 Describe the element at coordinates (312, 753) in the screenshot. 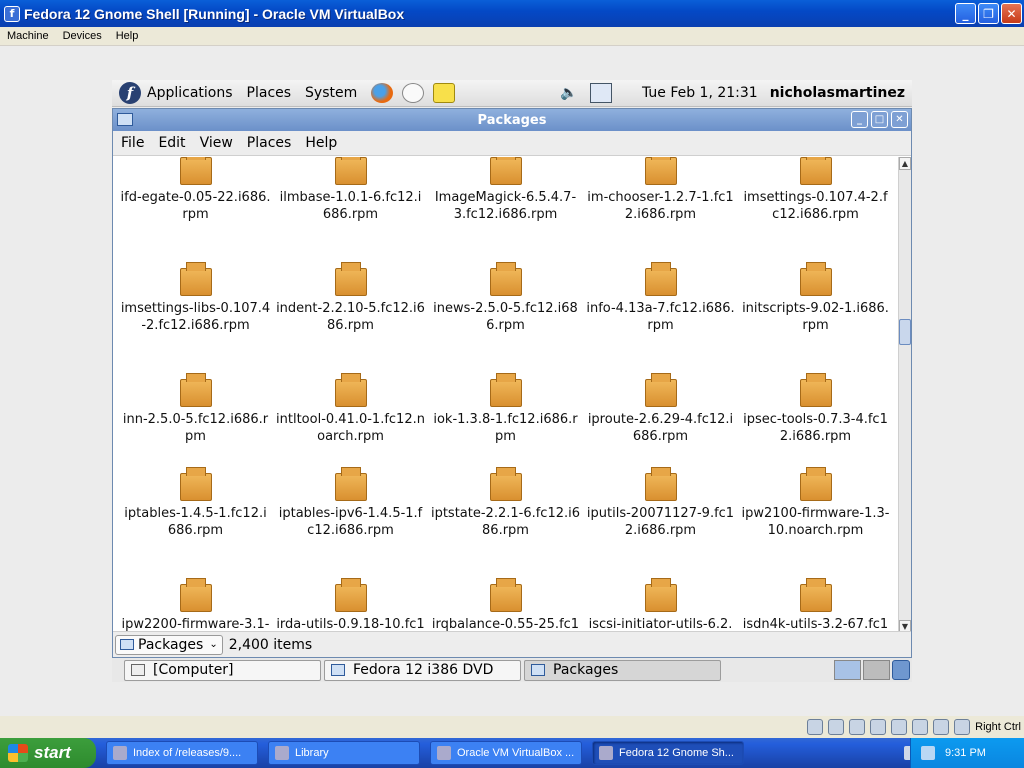

I see `taskbar-item-label: Library` at that location.